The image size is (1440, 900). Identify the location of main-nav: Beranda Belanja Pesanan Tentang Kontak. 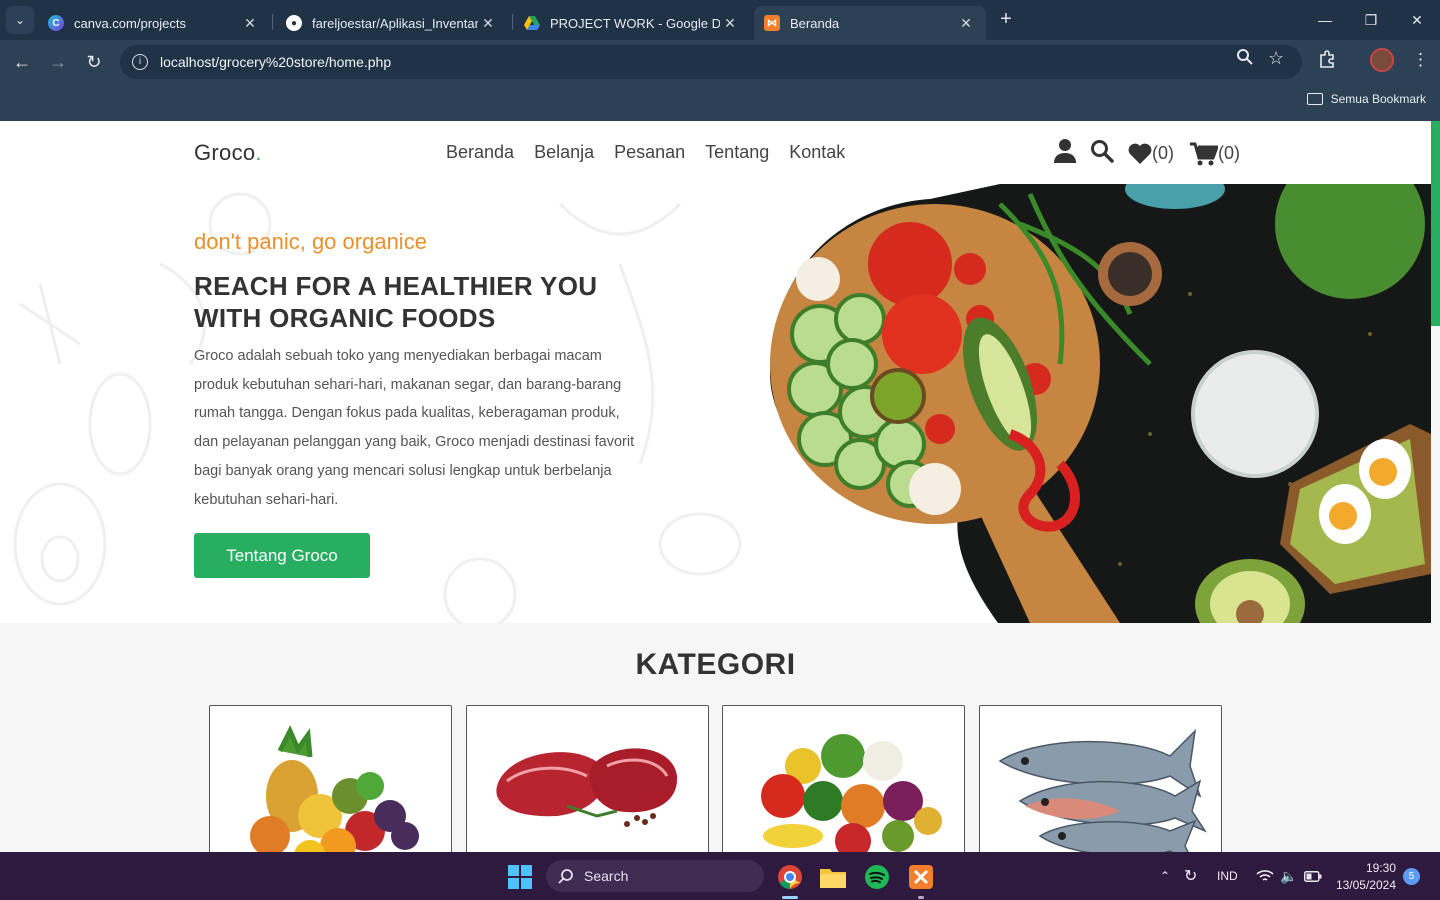
(645, 152).